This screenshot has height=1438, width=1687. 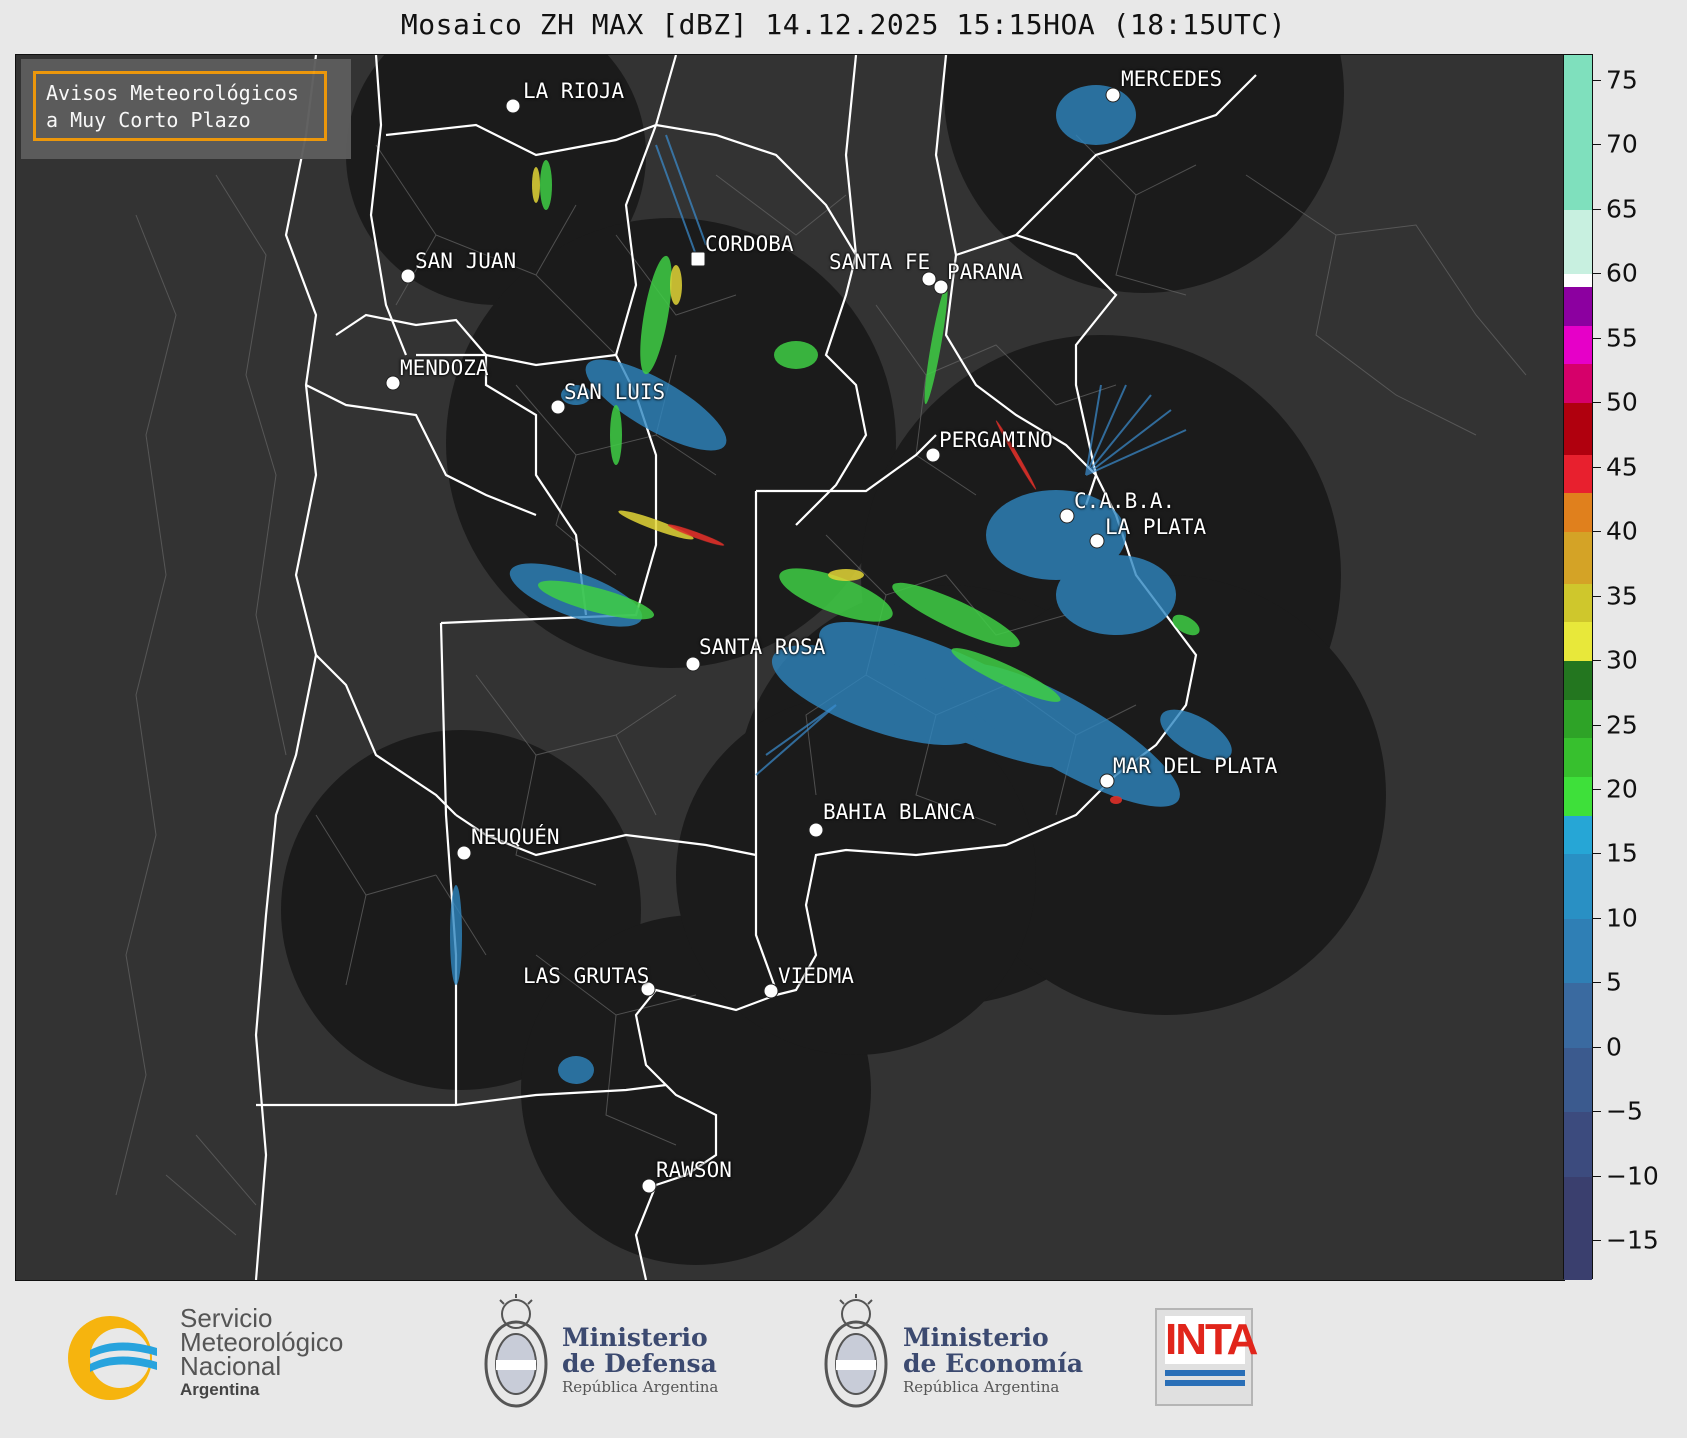 What do you see at coordinates (586, 976) in the screenshot?
I see `city-label-las-grutas: LAS GRUTAS` at bounding box center [586, 976].